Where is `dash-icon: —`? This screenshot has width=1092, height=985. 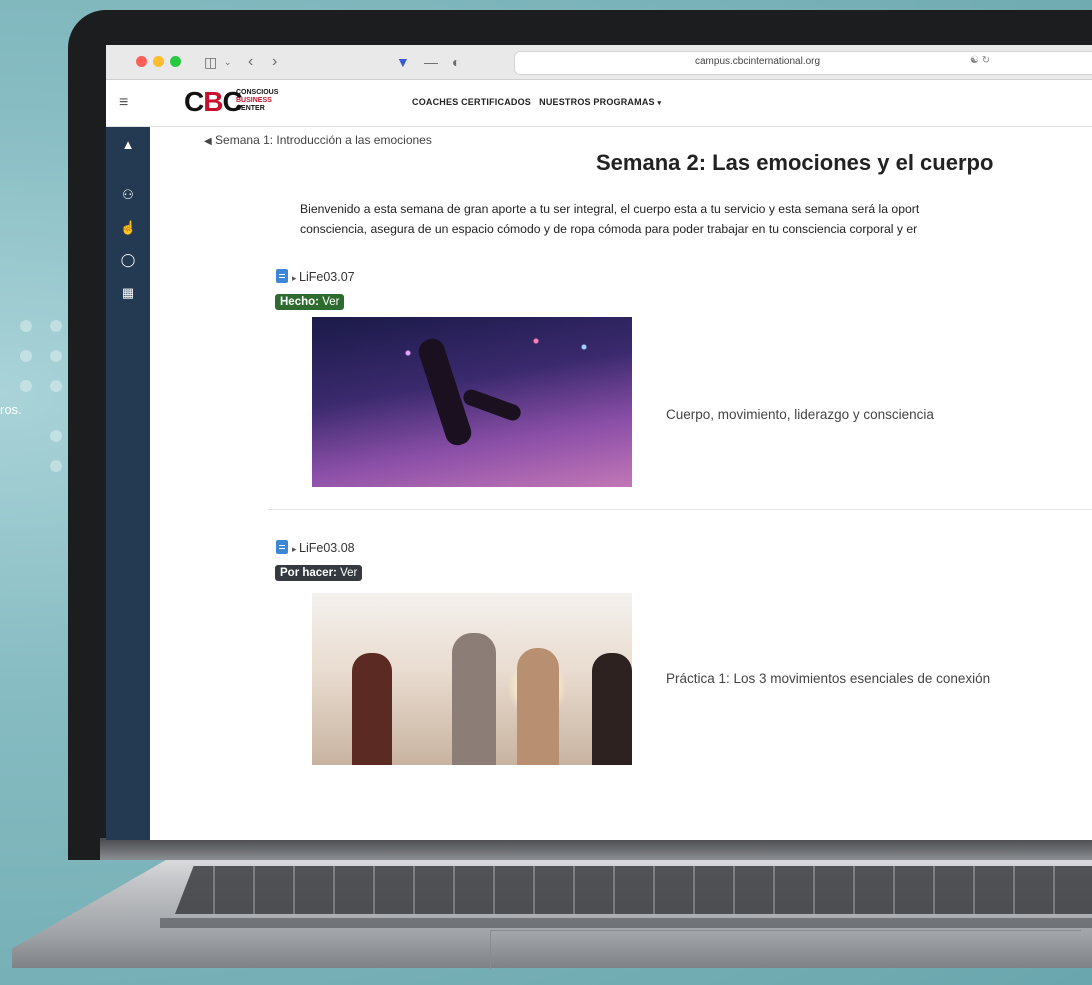
dash-icon: — is located at coordinates (431, 62).